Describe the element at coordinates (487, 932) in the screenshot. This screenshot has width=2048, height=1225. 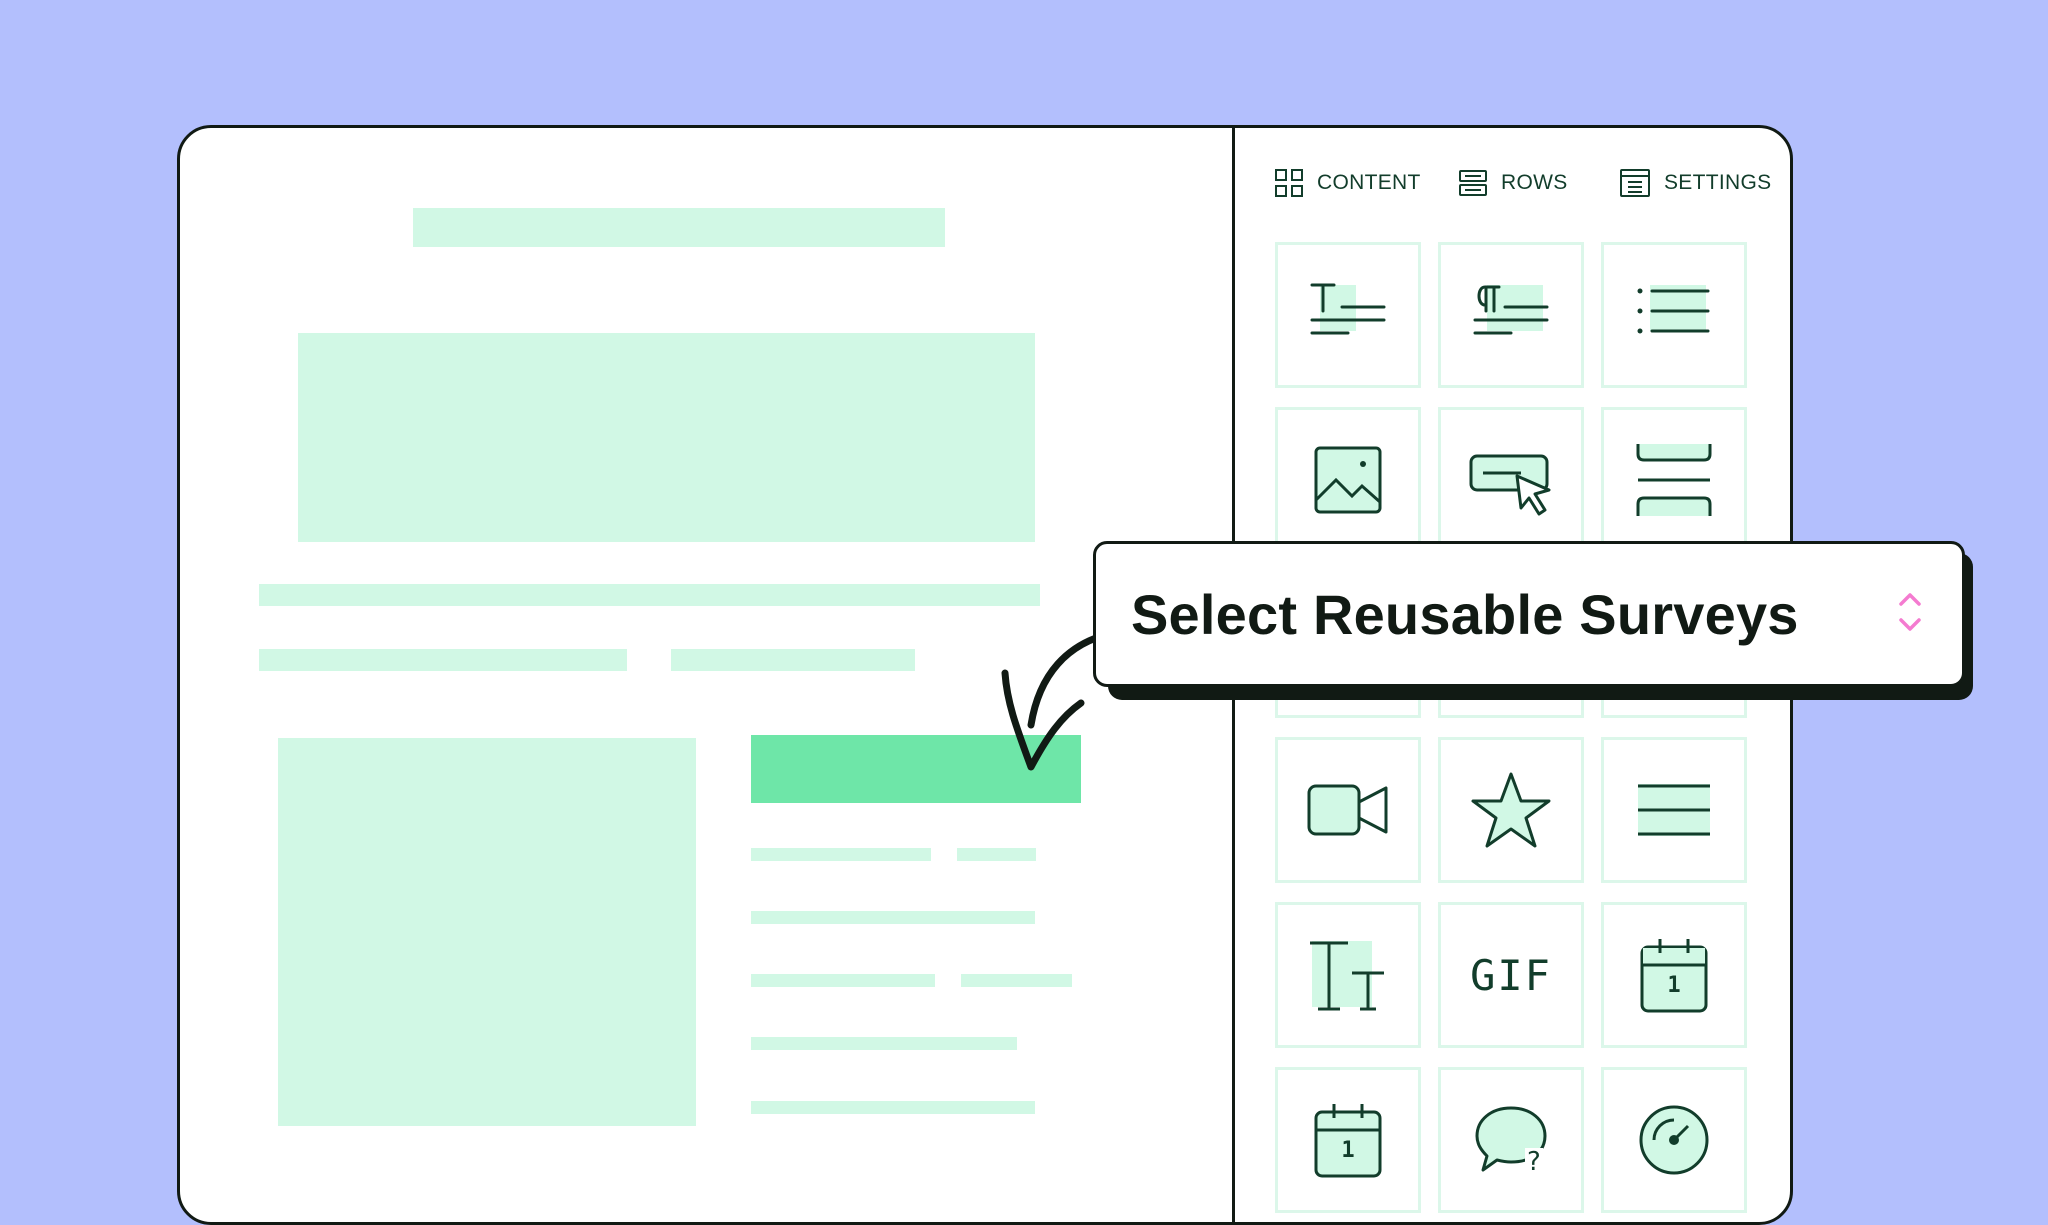
I see `image-placeholder` at that location.